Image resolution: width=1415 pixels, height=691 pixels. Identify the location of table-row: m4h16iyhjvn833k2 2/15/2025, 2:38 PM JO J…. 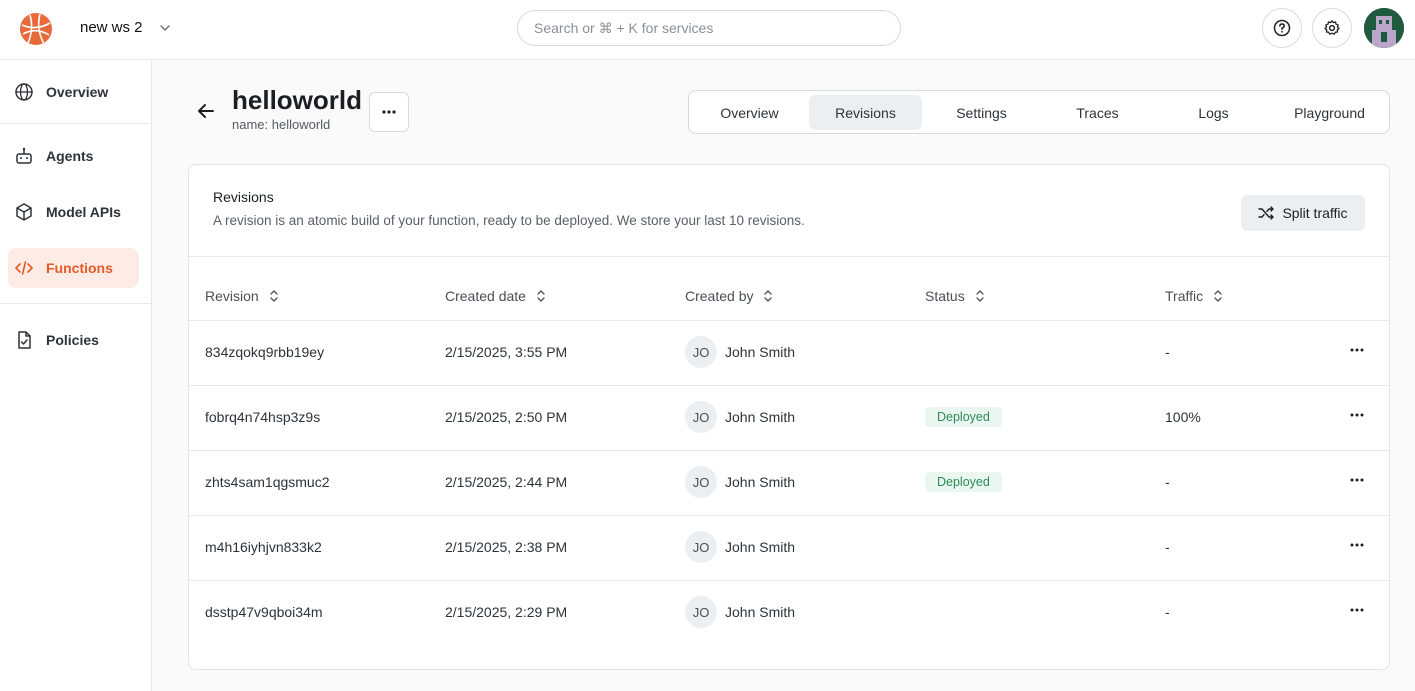
(789, 547).